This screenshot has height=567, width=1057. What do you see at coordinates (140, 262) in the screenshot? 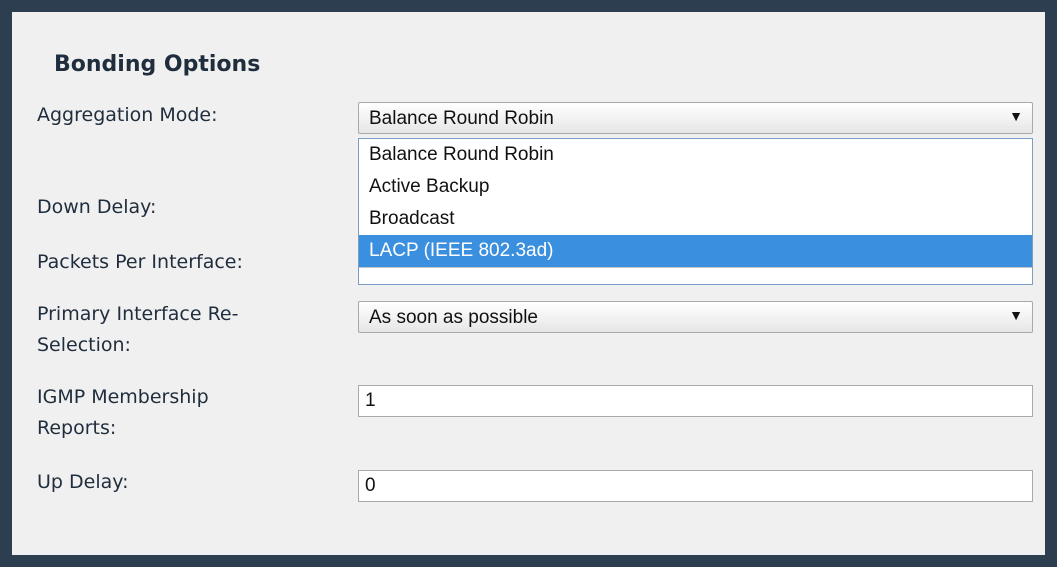
I see `packets-per-interface-label: Packets Per Interface:` at bounding box center [140, 262].